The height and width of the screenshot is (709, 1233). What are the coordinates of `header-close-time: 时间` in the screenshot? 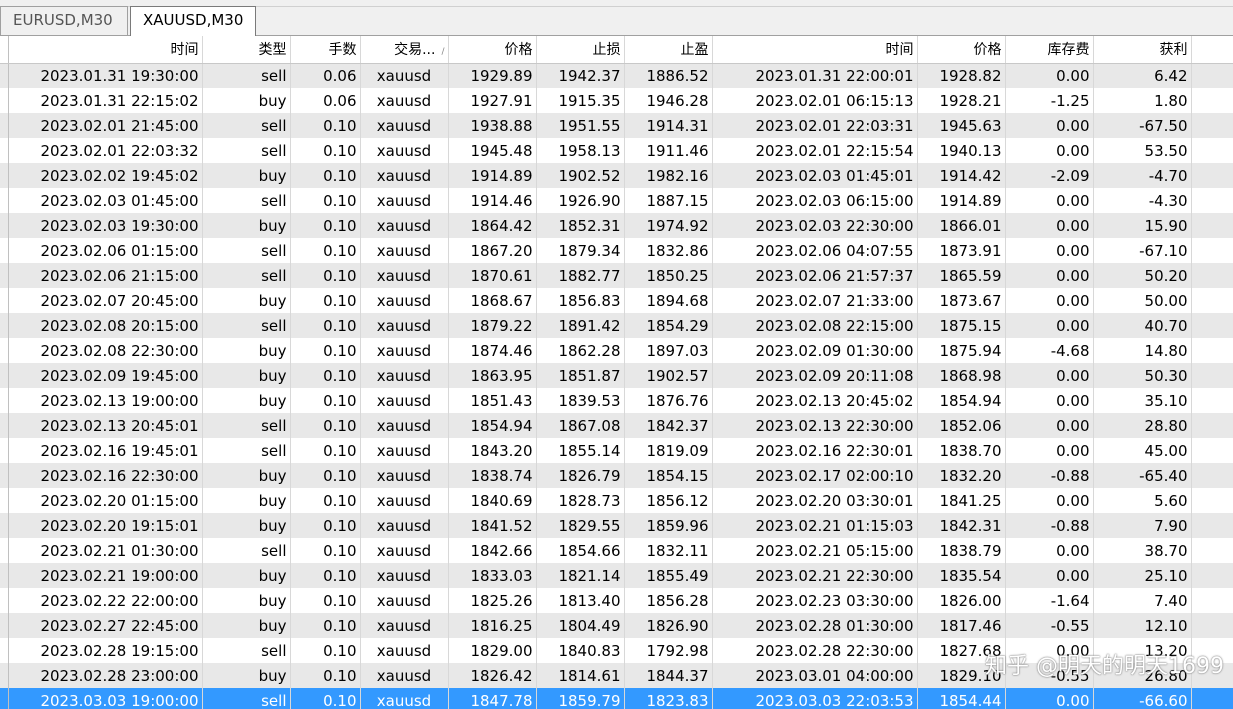 It's located at (815, 50).